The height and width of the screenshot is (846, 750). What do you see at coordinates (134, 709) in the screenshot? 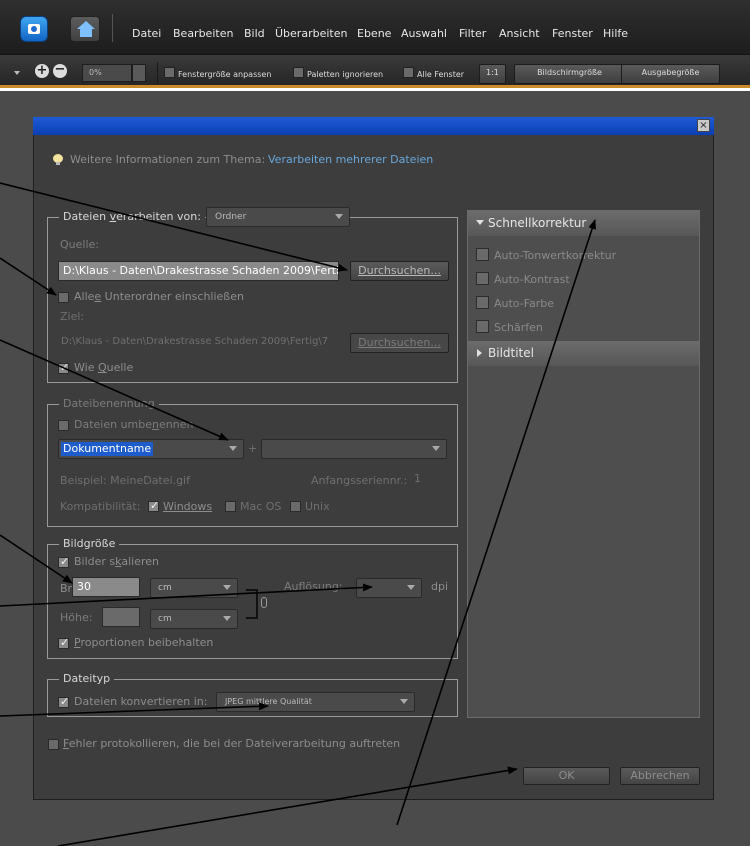
I see `arrow-to-format` at bounding box center [134, 709].